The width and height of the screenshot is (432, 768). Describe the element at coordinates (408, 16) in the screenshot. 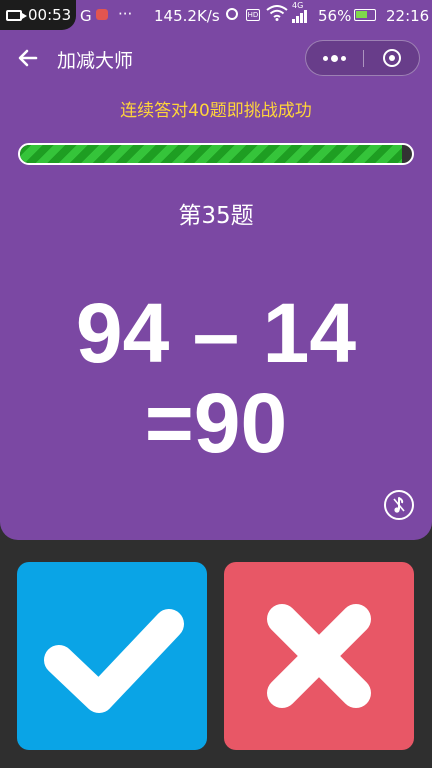

I see `clock: 22:16` at that location.